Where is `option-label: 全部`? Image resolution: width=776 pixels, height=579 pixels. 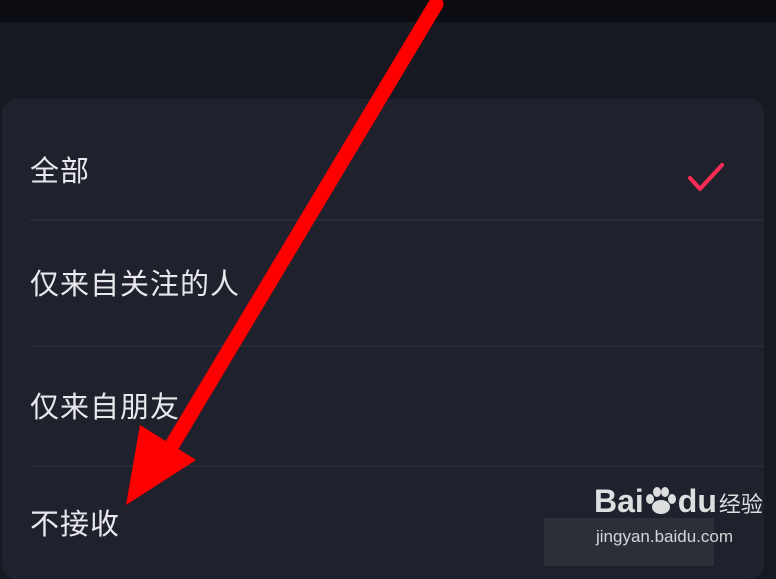 option-label: 全部 is located at coordinates (60, 171).